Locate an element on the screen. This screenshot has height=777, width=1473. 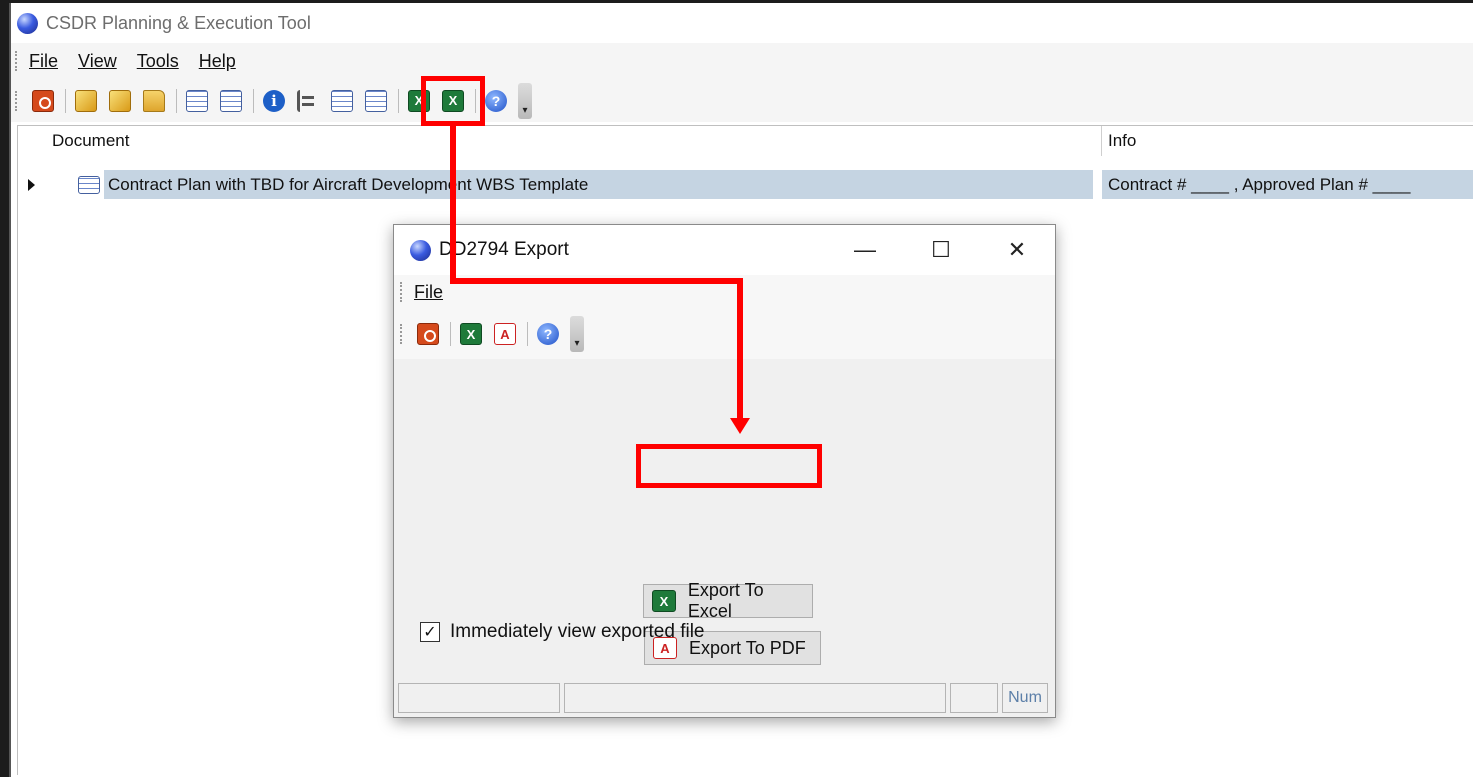
import-alt-button is located at coordinates (231, 101).